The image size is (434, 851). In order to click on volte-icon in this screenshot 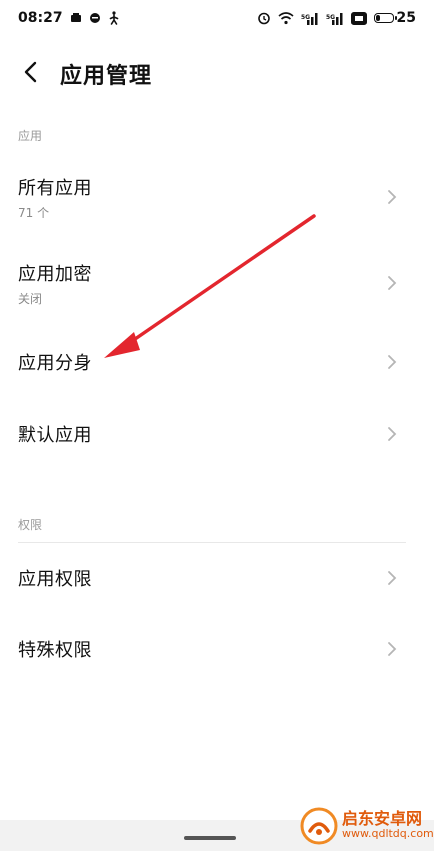, I will do `click(358, 18)`.